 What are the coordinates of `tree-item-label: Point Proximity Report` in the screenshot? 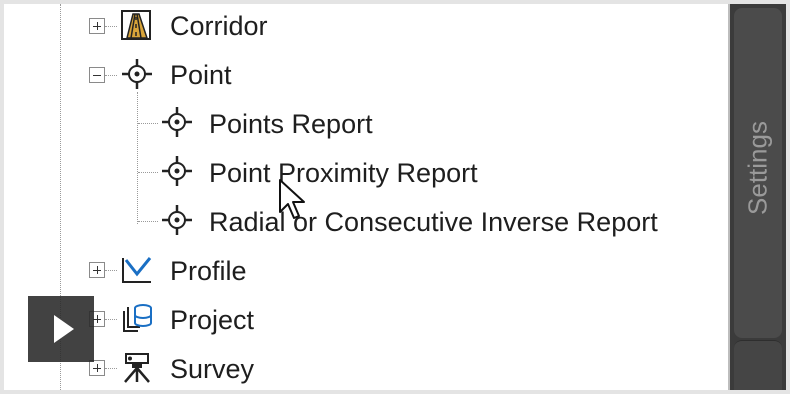 It's located at (343, 172).